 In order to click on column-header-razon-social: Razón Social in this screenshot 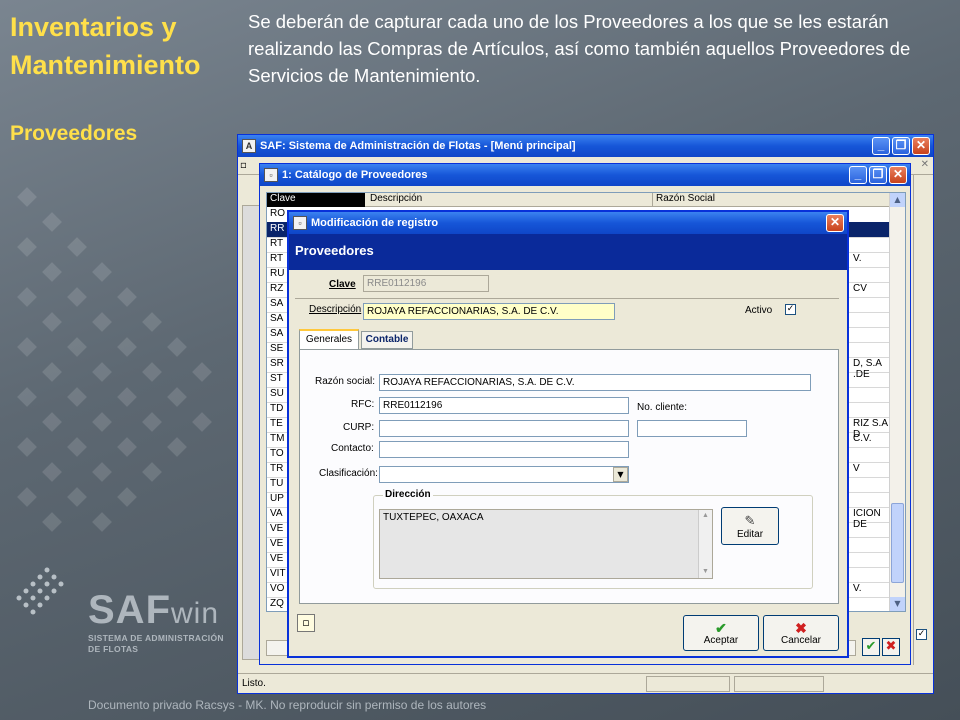, I will do `click(683, 200)`.